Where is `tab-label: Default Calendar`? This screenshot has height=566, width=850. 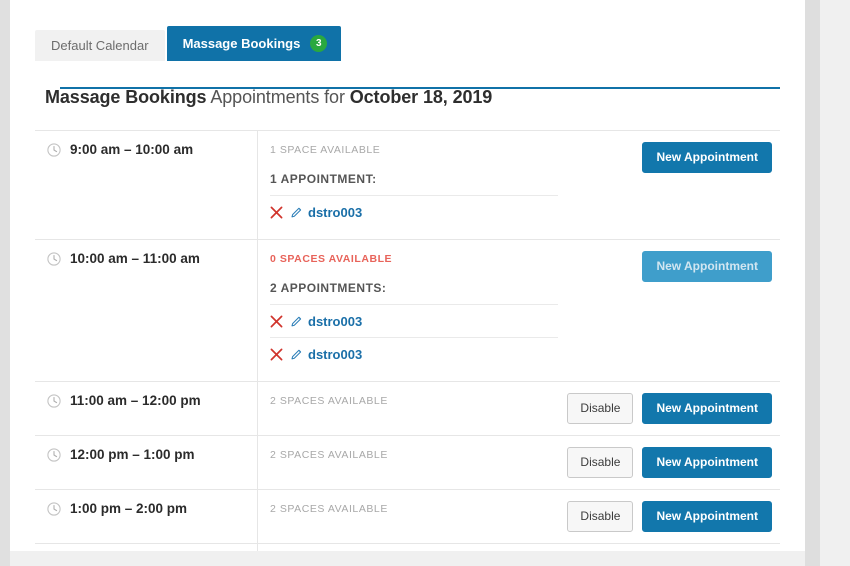
tab-label: Default Calendar is located at coordinates (100, 45).